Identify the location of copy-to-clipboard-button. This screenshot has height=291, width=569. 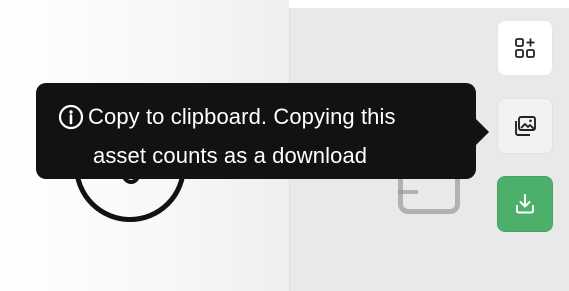
(525, 126).